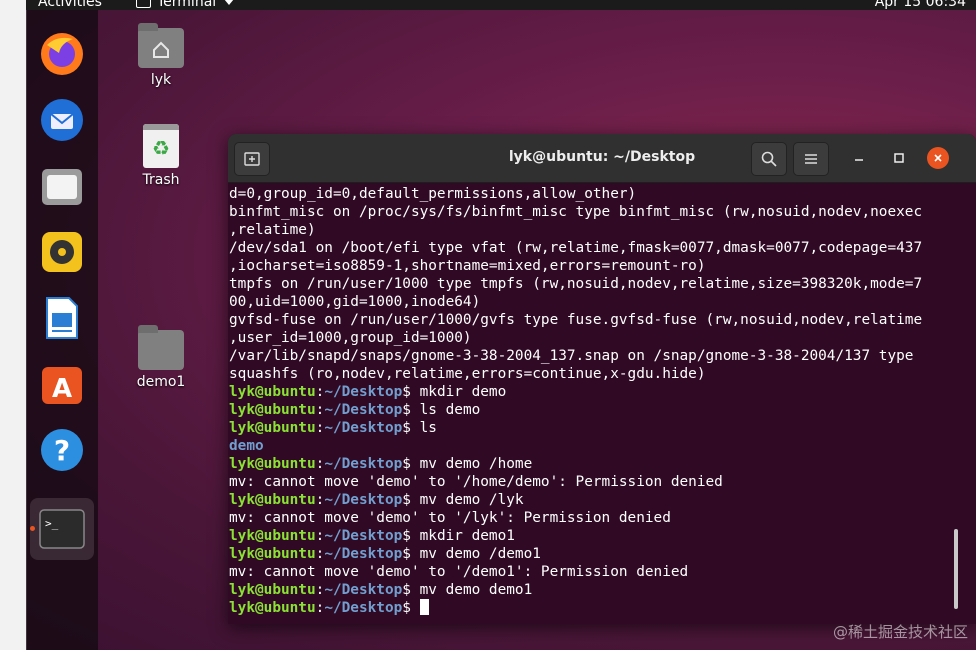 The height and width of the screenshot is (650, 976). What do you see at coordinates (161, 45) in the screenshot?
I see `home-folder-icon` at bounding box center [161, 45].